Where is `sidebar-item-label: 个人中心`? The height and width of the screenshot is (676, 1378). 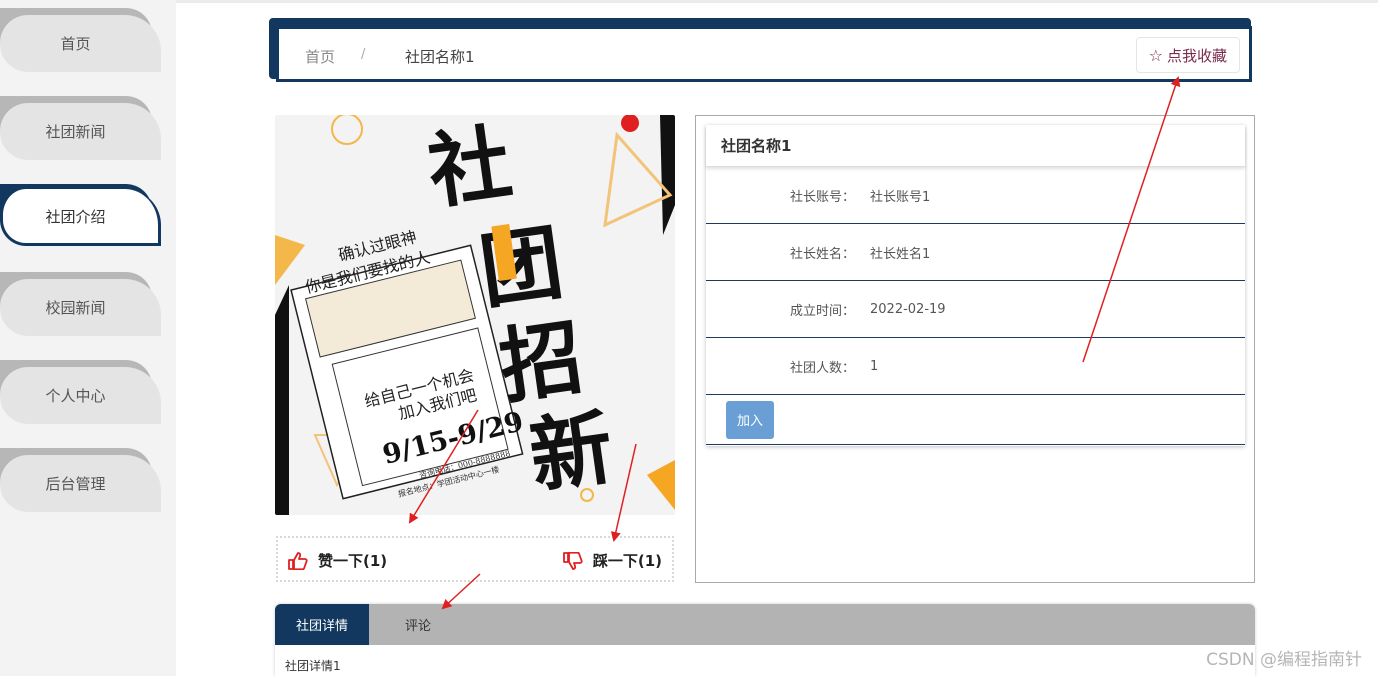 sidebar-item-label: 个人中心 is located at coordinates (80, 395).